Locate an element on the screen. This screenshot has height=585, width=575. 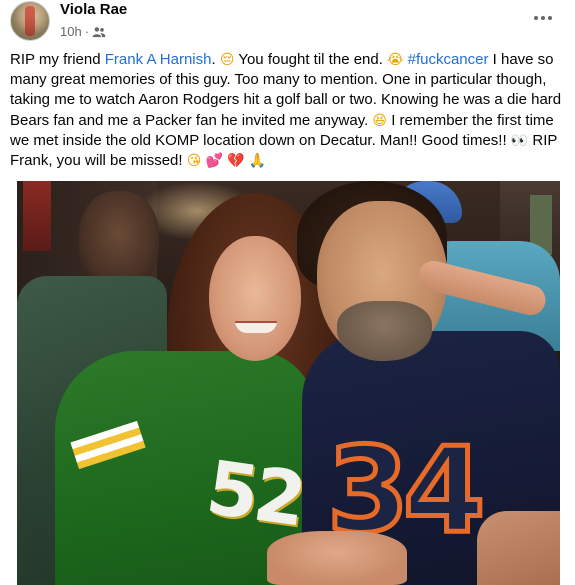
photo-man-arm is located at coordinates (518, 548).